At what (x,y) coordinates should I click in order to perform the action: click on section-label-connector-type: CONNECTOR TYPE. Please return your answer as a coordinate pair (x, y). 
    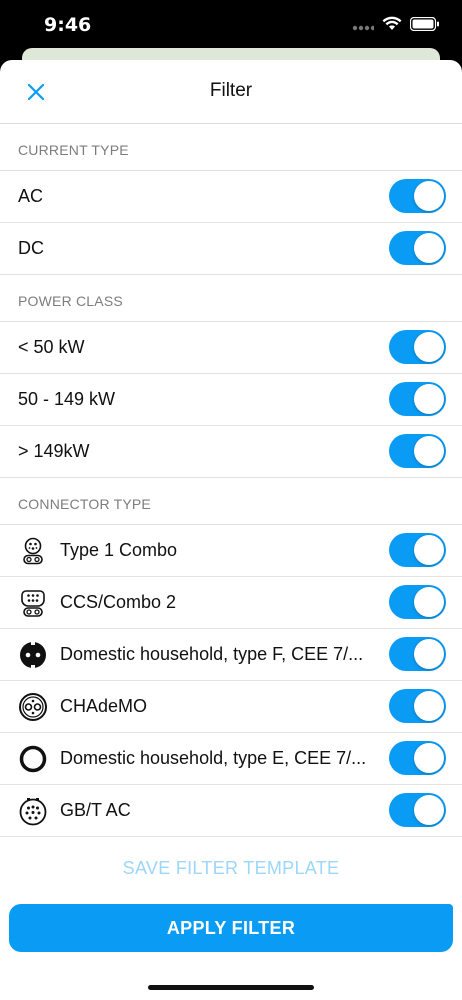
    Looking at the image, I should click on (231, 501).